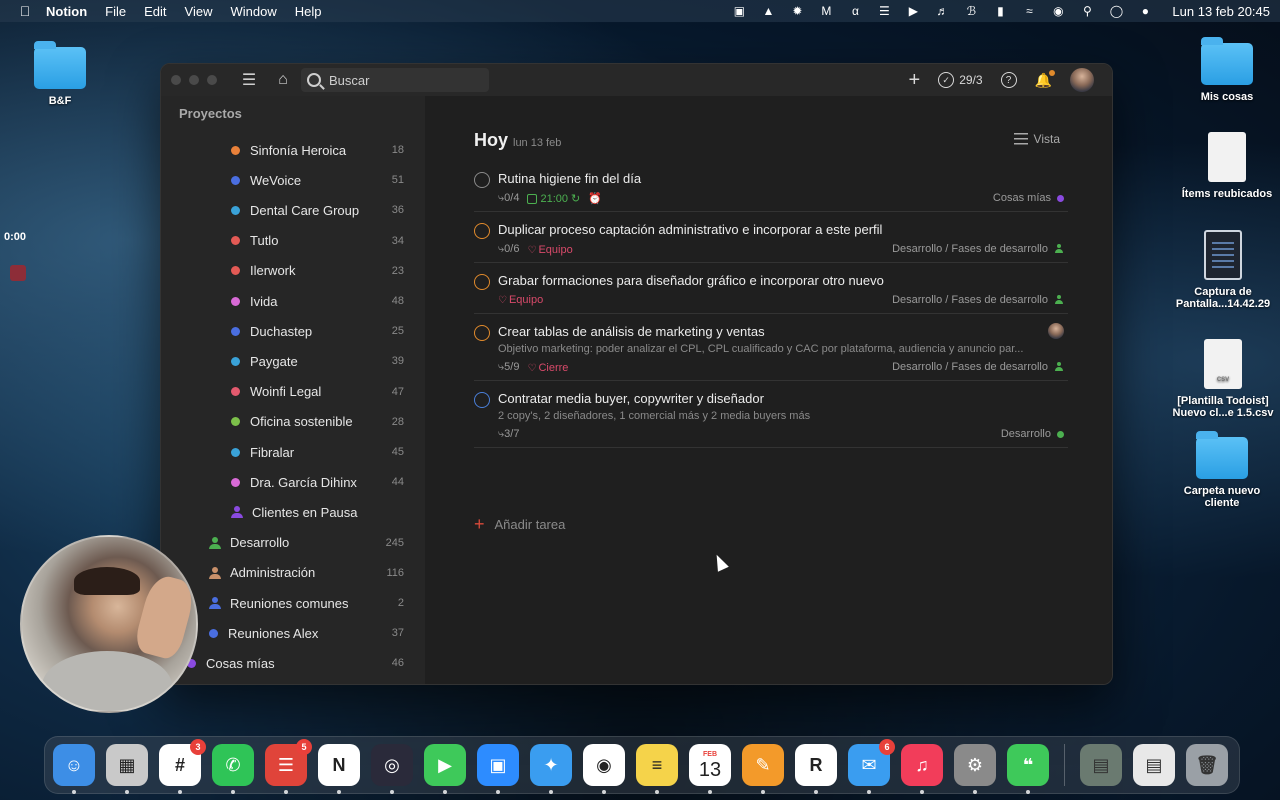 The width and height of the screenshot is (1280, 800). I want to click on quick-add-button: +, so click(915, 80).